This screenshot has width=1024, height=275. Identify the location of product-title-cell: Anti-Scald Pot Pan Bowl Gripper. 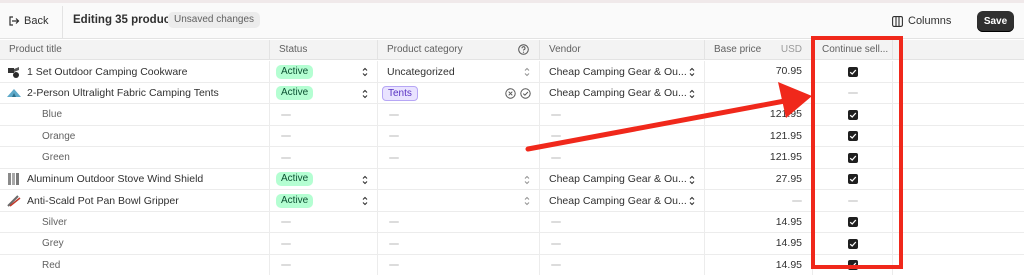
(135, 201).